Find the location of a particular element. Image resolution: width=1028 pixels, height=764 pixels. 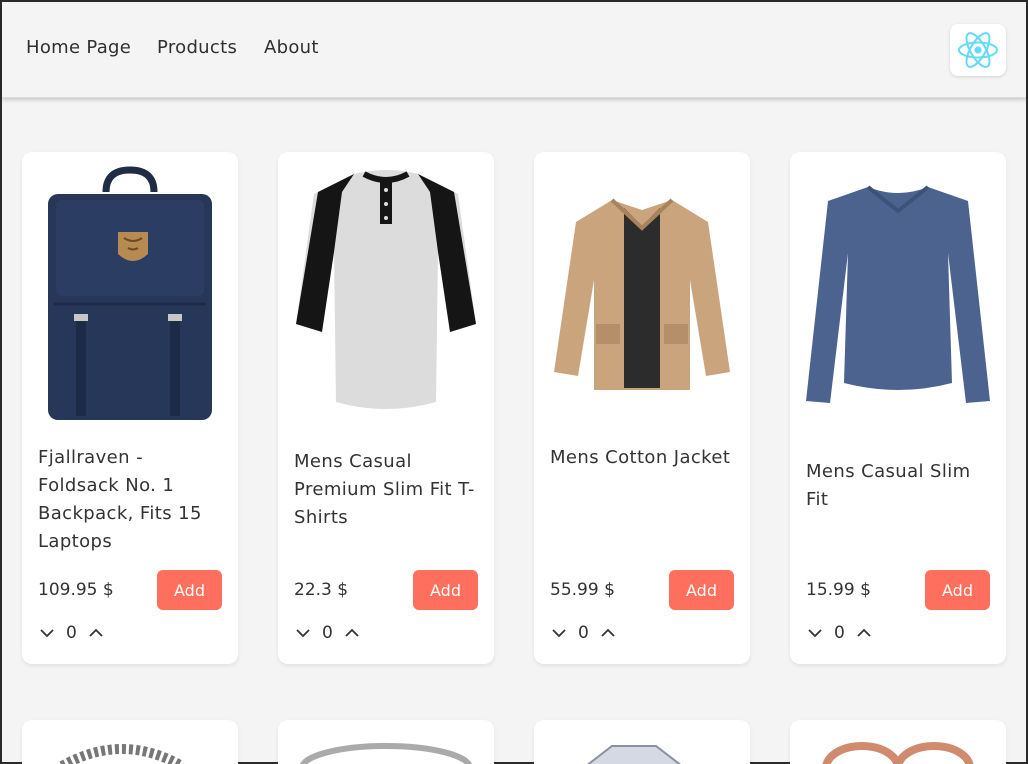

nav-link-home: Home Page is located at coordinates (78, 47).